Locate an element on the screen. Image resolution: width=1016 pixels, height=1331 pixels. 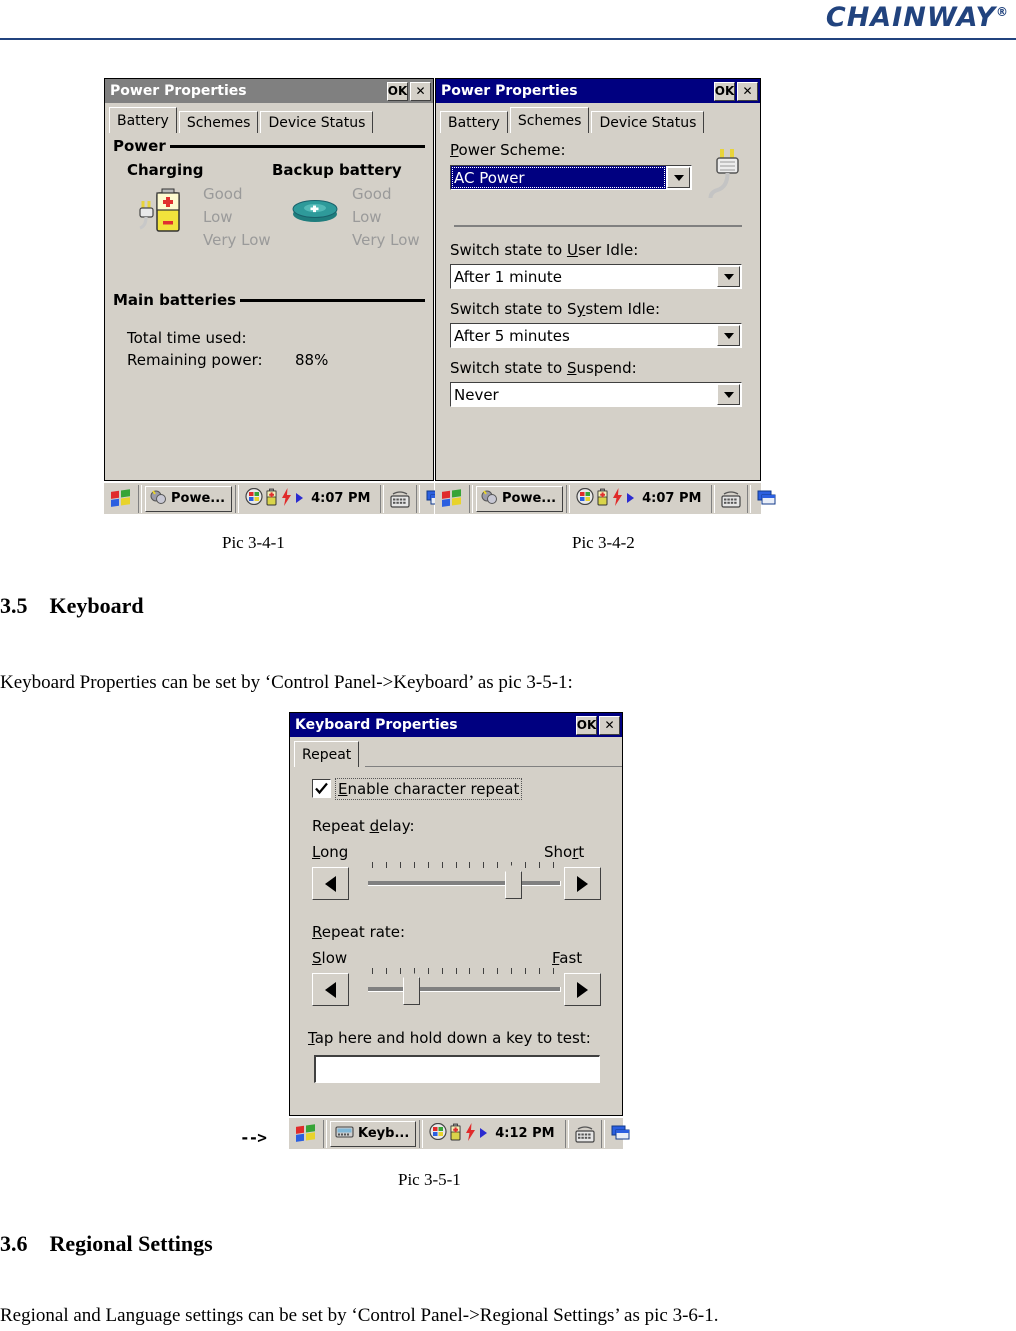
section-divider is located at coordinates (598, 226).